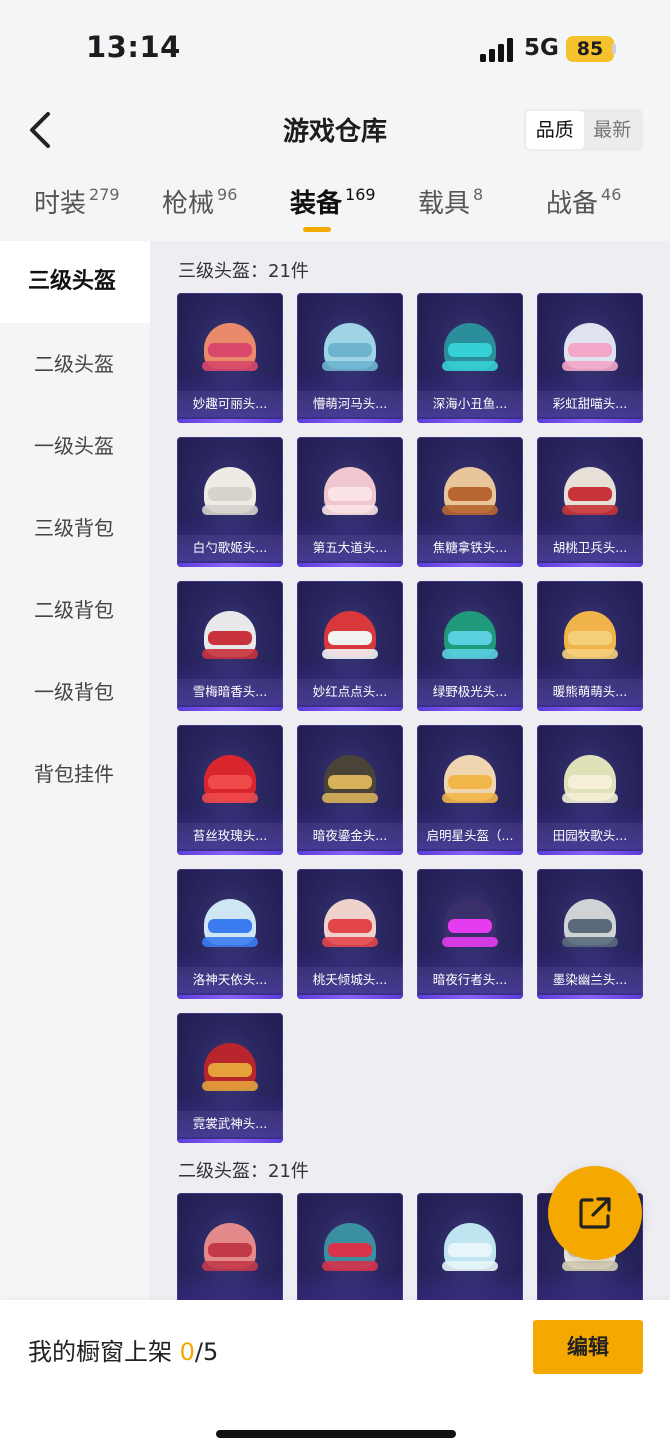 The image size is (670, 1453). I want to click on tab-fashion: 时装 279, so click(77, 201).